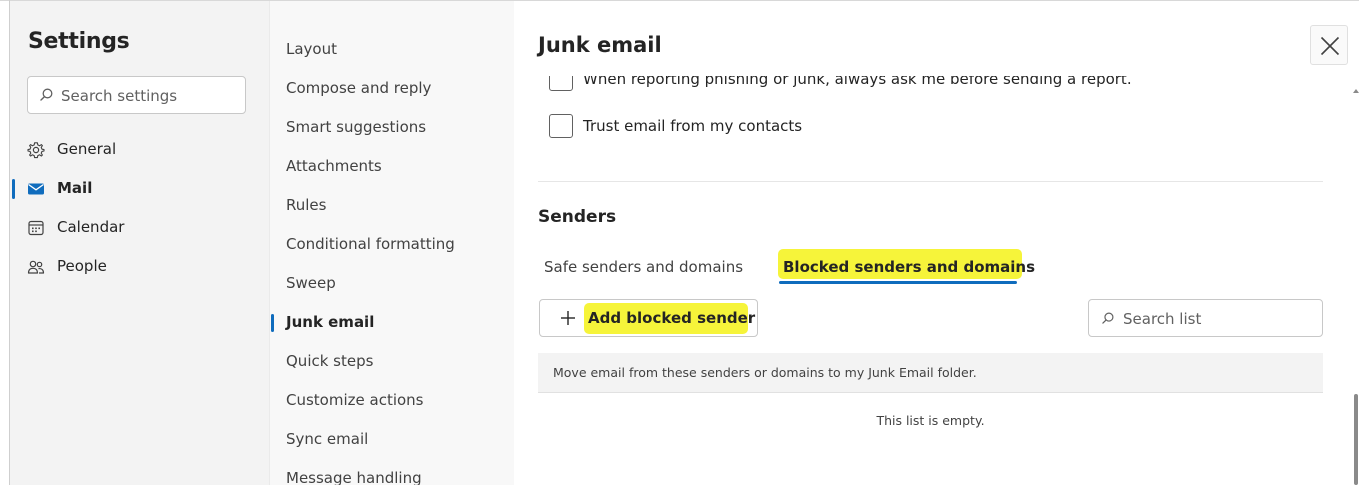 This screenshot has width=1359, height=485. I want to click on calendar-icon, so click(36, 228).